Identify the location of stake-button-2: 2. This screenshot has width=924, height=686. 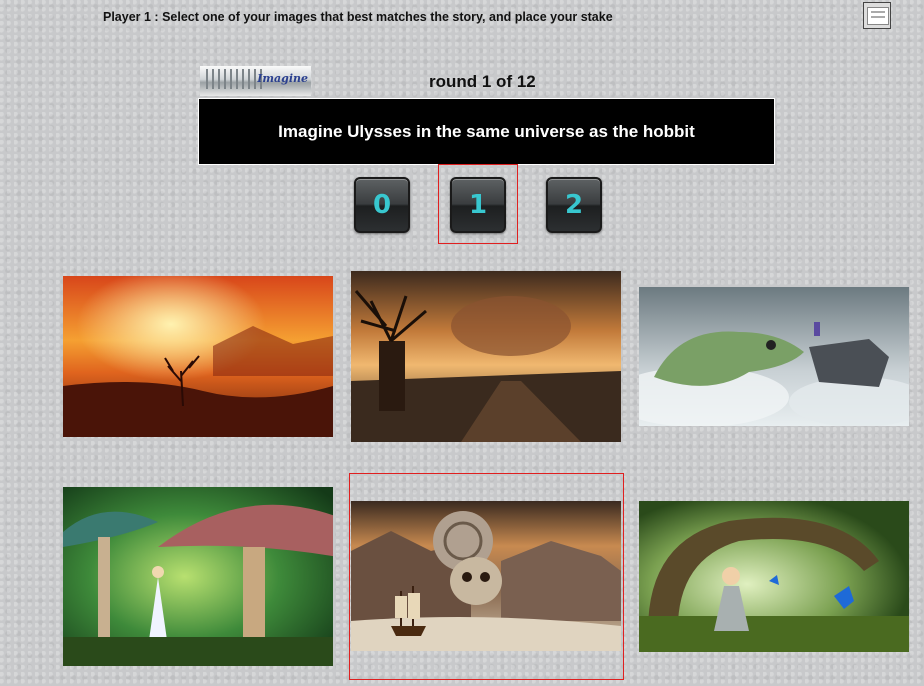
(574, 205).